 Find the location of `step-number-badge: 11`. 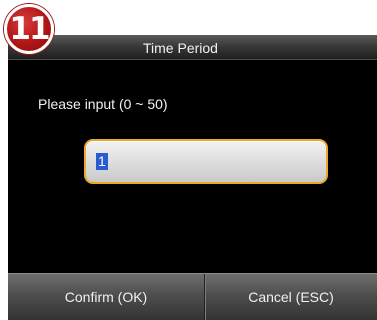

step-number-badge: 11 is located at coordinates (29, 29).